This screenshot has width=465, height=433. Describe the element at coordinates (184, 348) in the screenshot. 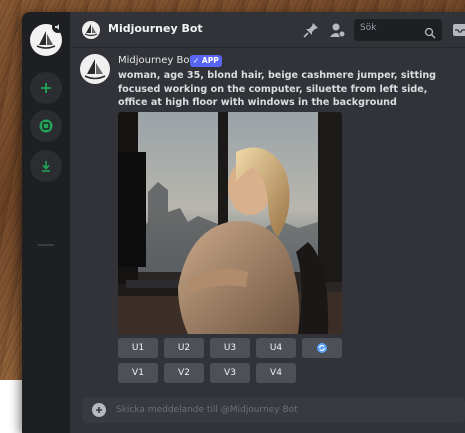

I see `upscale-2-button: U2` at that location.